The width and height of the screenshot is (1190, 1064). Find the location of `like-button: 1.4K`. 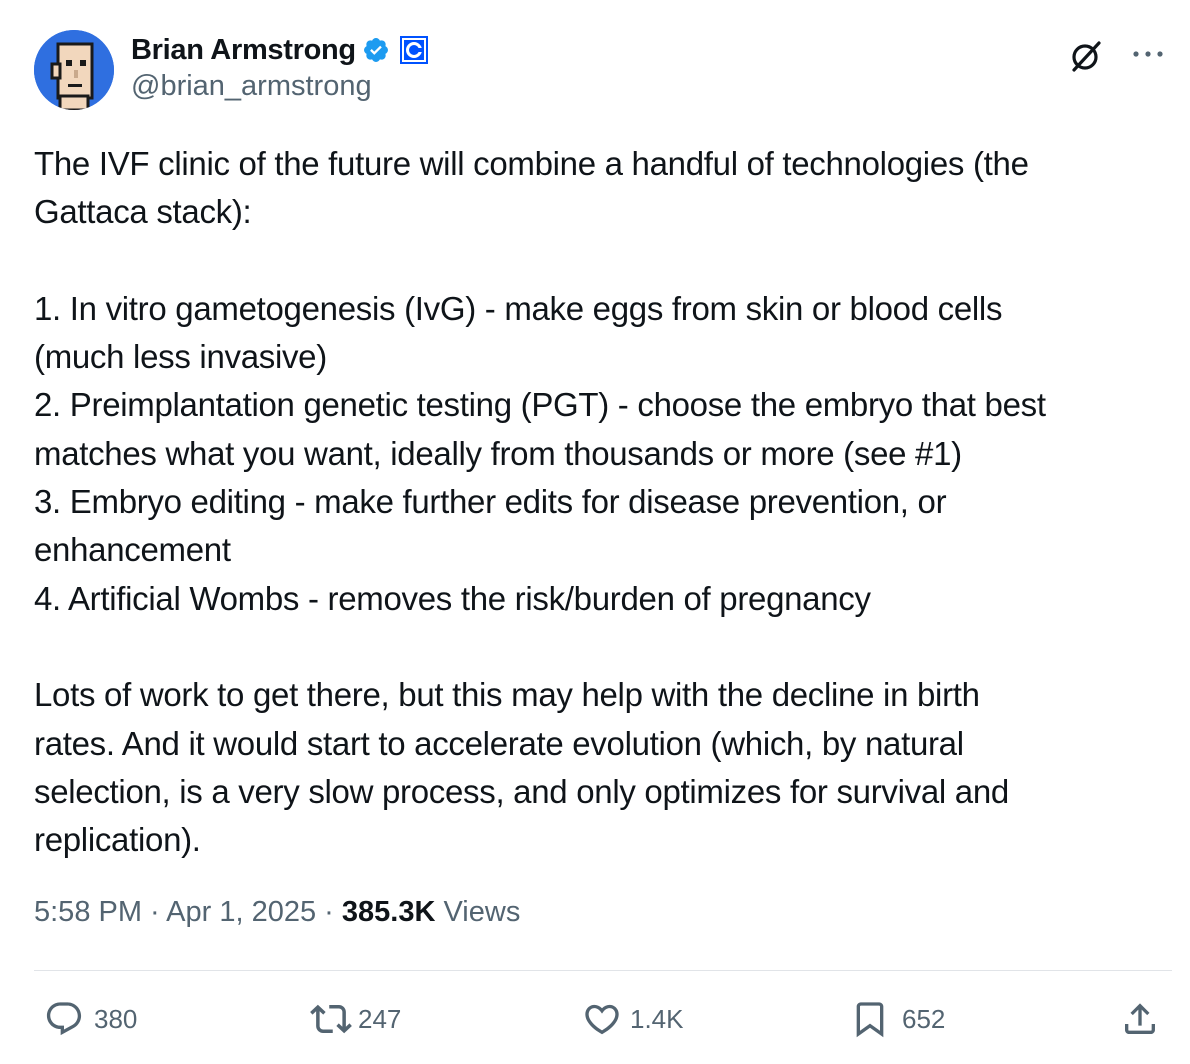

like-button: 1.4K is located at coordinates (633, 1019).